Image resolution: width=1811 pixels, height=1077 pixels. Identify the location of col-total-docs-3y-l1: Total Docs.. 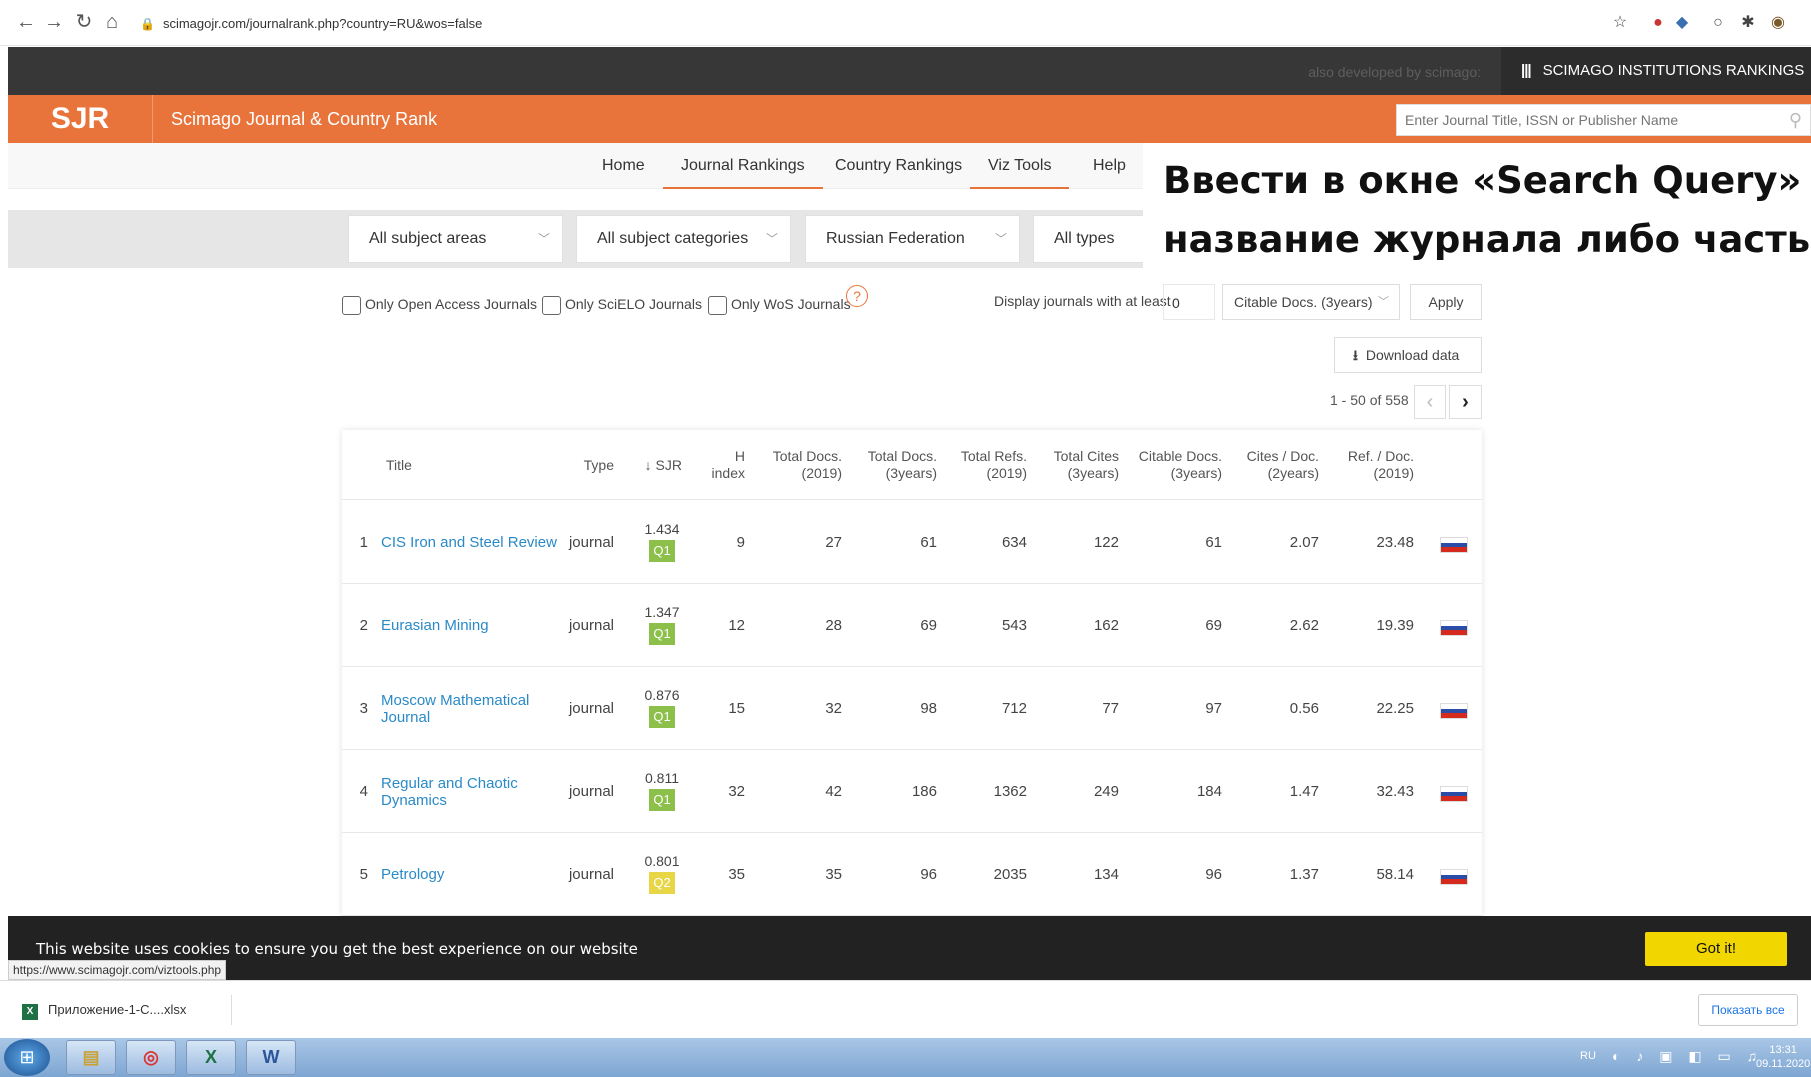
(902, 456).